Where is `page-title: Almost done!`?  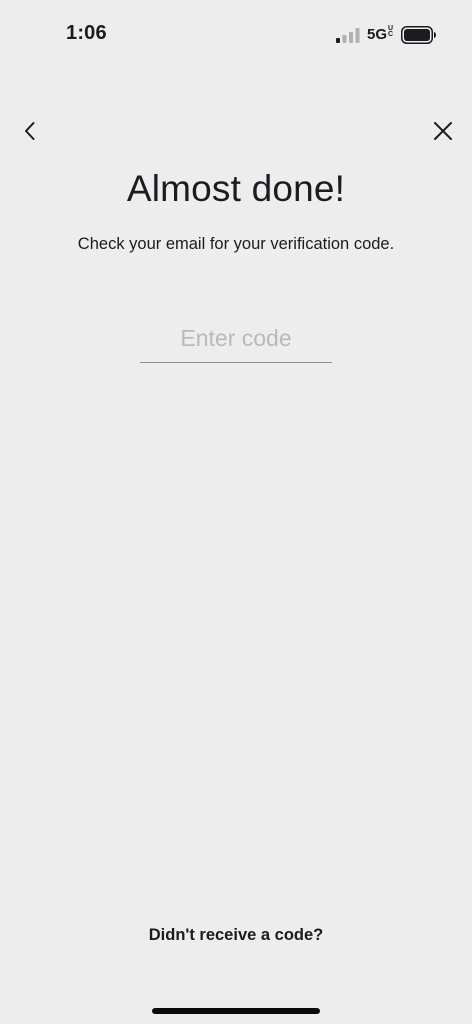
page-title: Almost done! is located at coordinates (236, 188).